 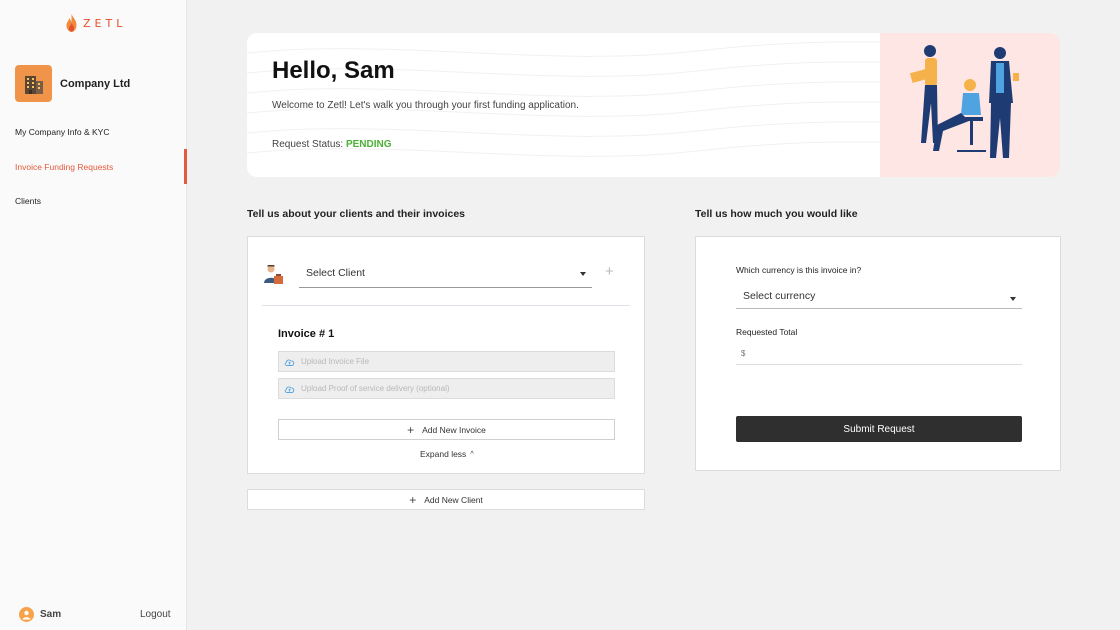 I want to click on expand-less-label: Expand less, so click(x=443, y=454).